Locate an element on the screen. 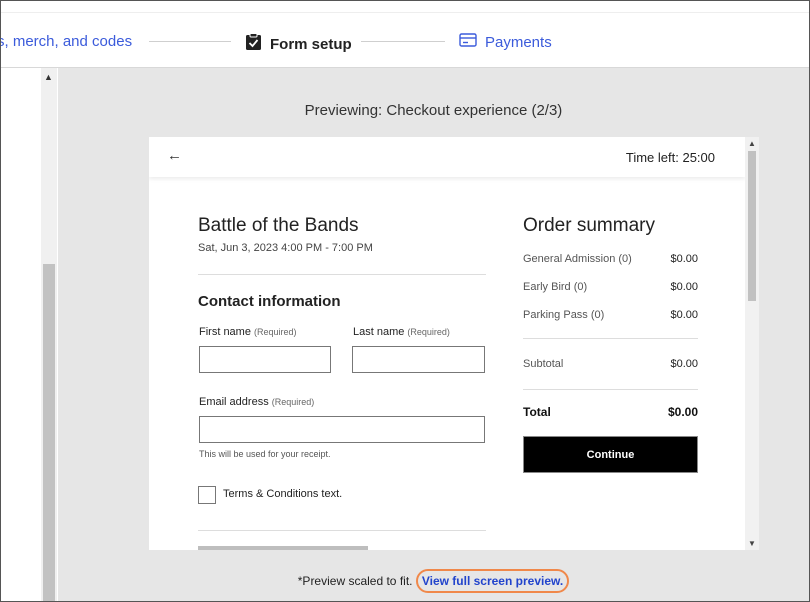 The height and width of the screenshot is (602, 810). total-label: Total is located at coordinates (537, 412).